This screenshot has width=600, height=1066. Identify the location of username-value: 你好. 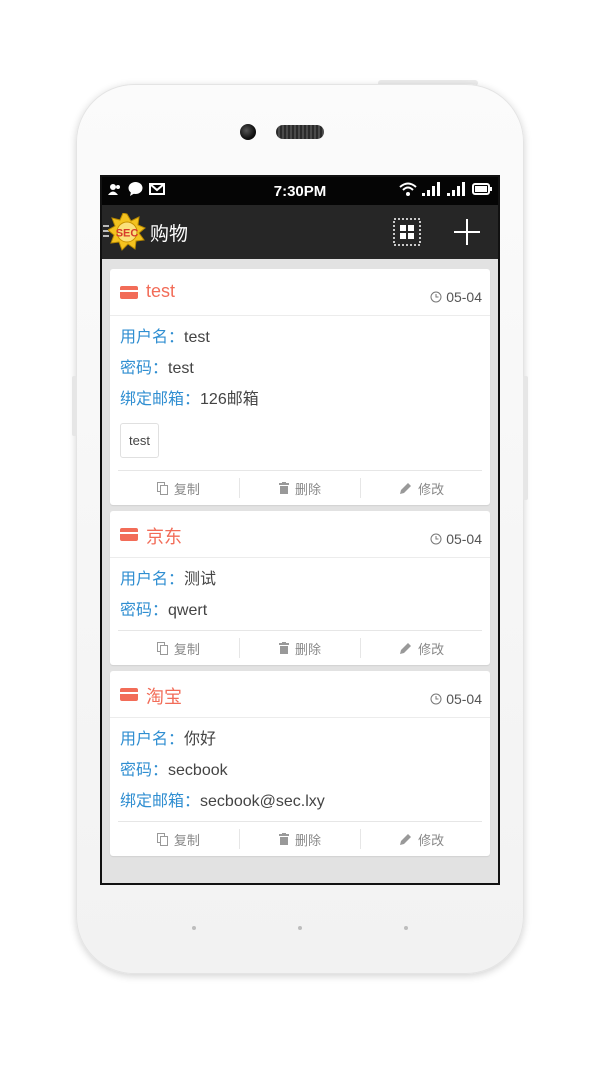
(200, 739).